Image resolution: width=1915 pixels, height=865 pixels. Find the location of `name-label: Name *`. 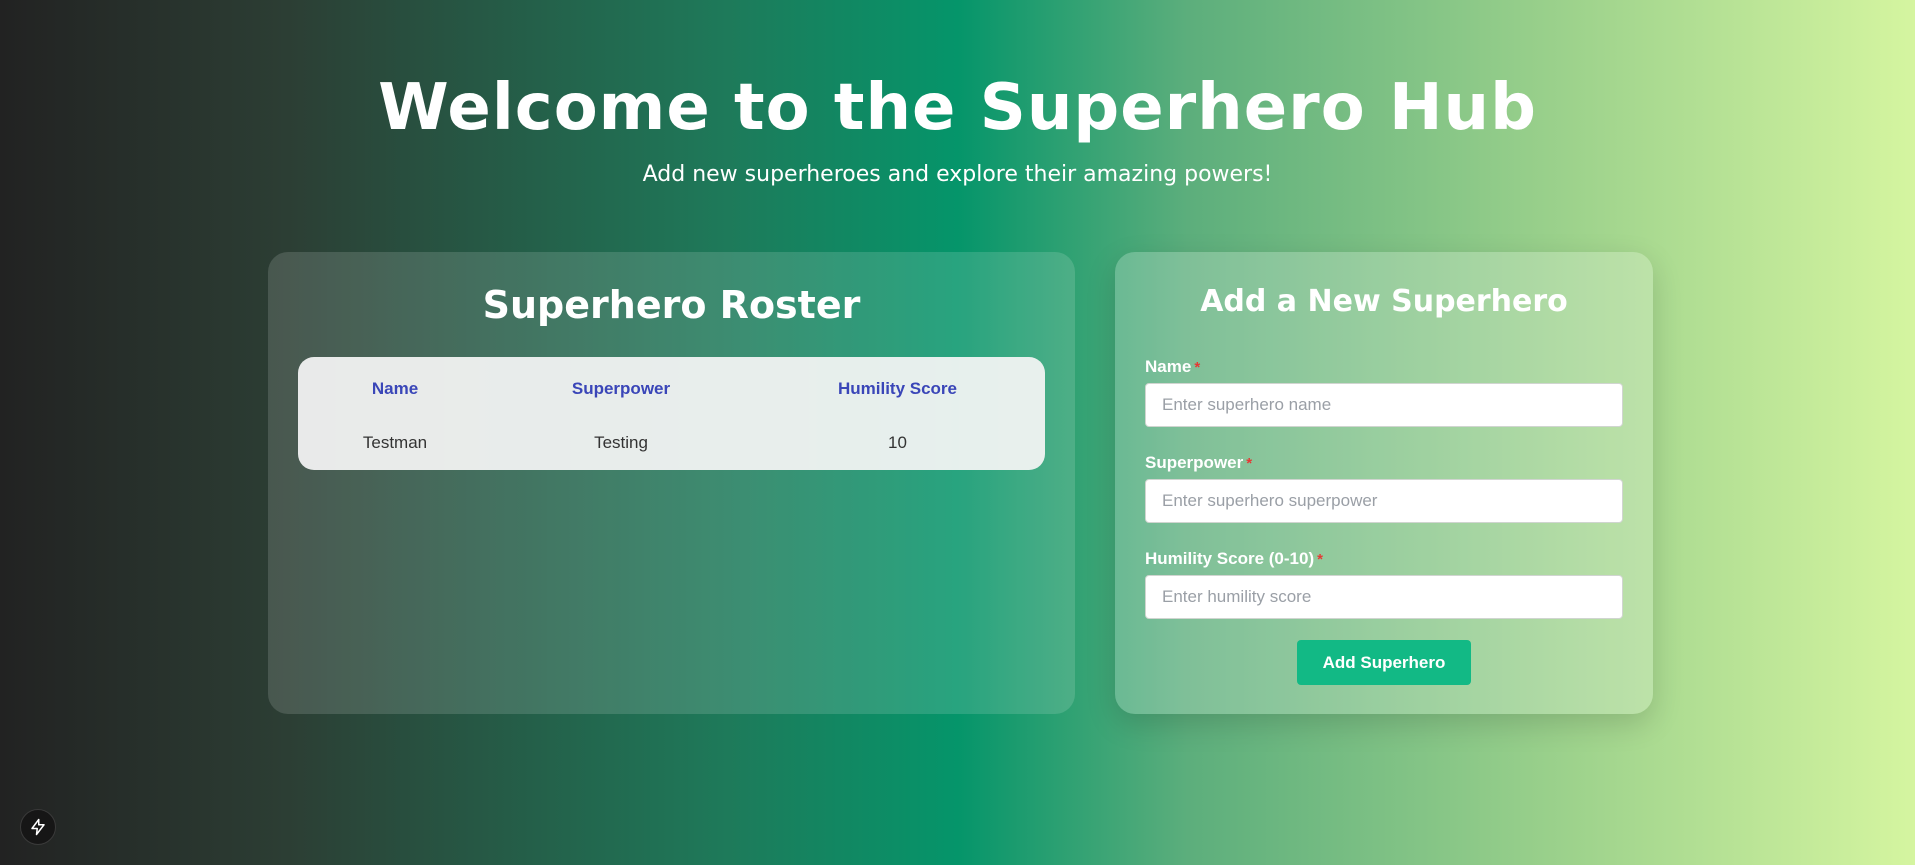

name-label: Name * is located at coordinates (1172, 367).